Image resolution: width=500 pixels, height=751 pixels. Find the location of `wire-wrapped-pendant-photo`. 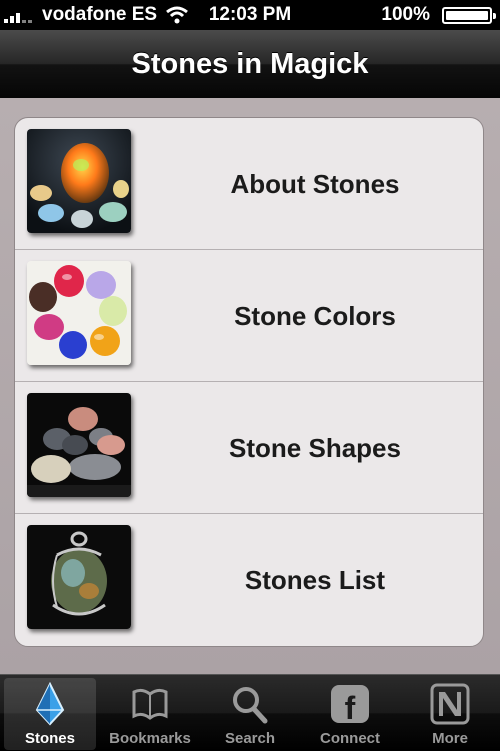

wire-wrapped-pendant-photo is located at coordinates (79, 577).